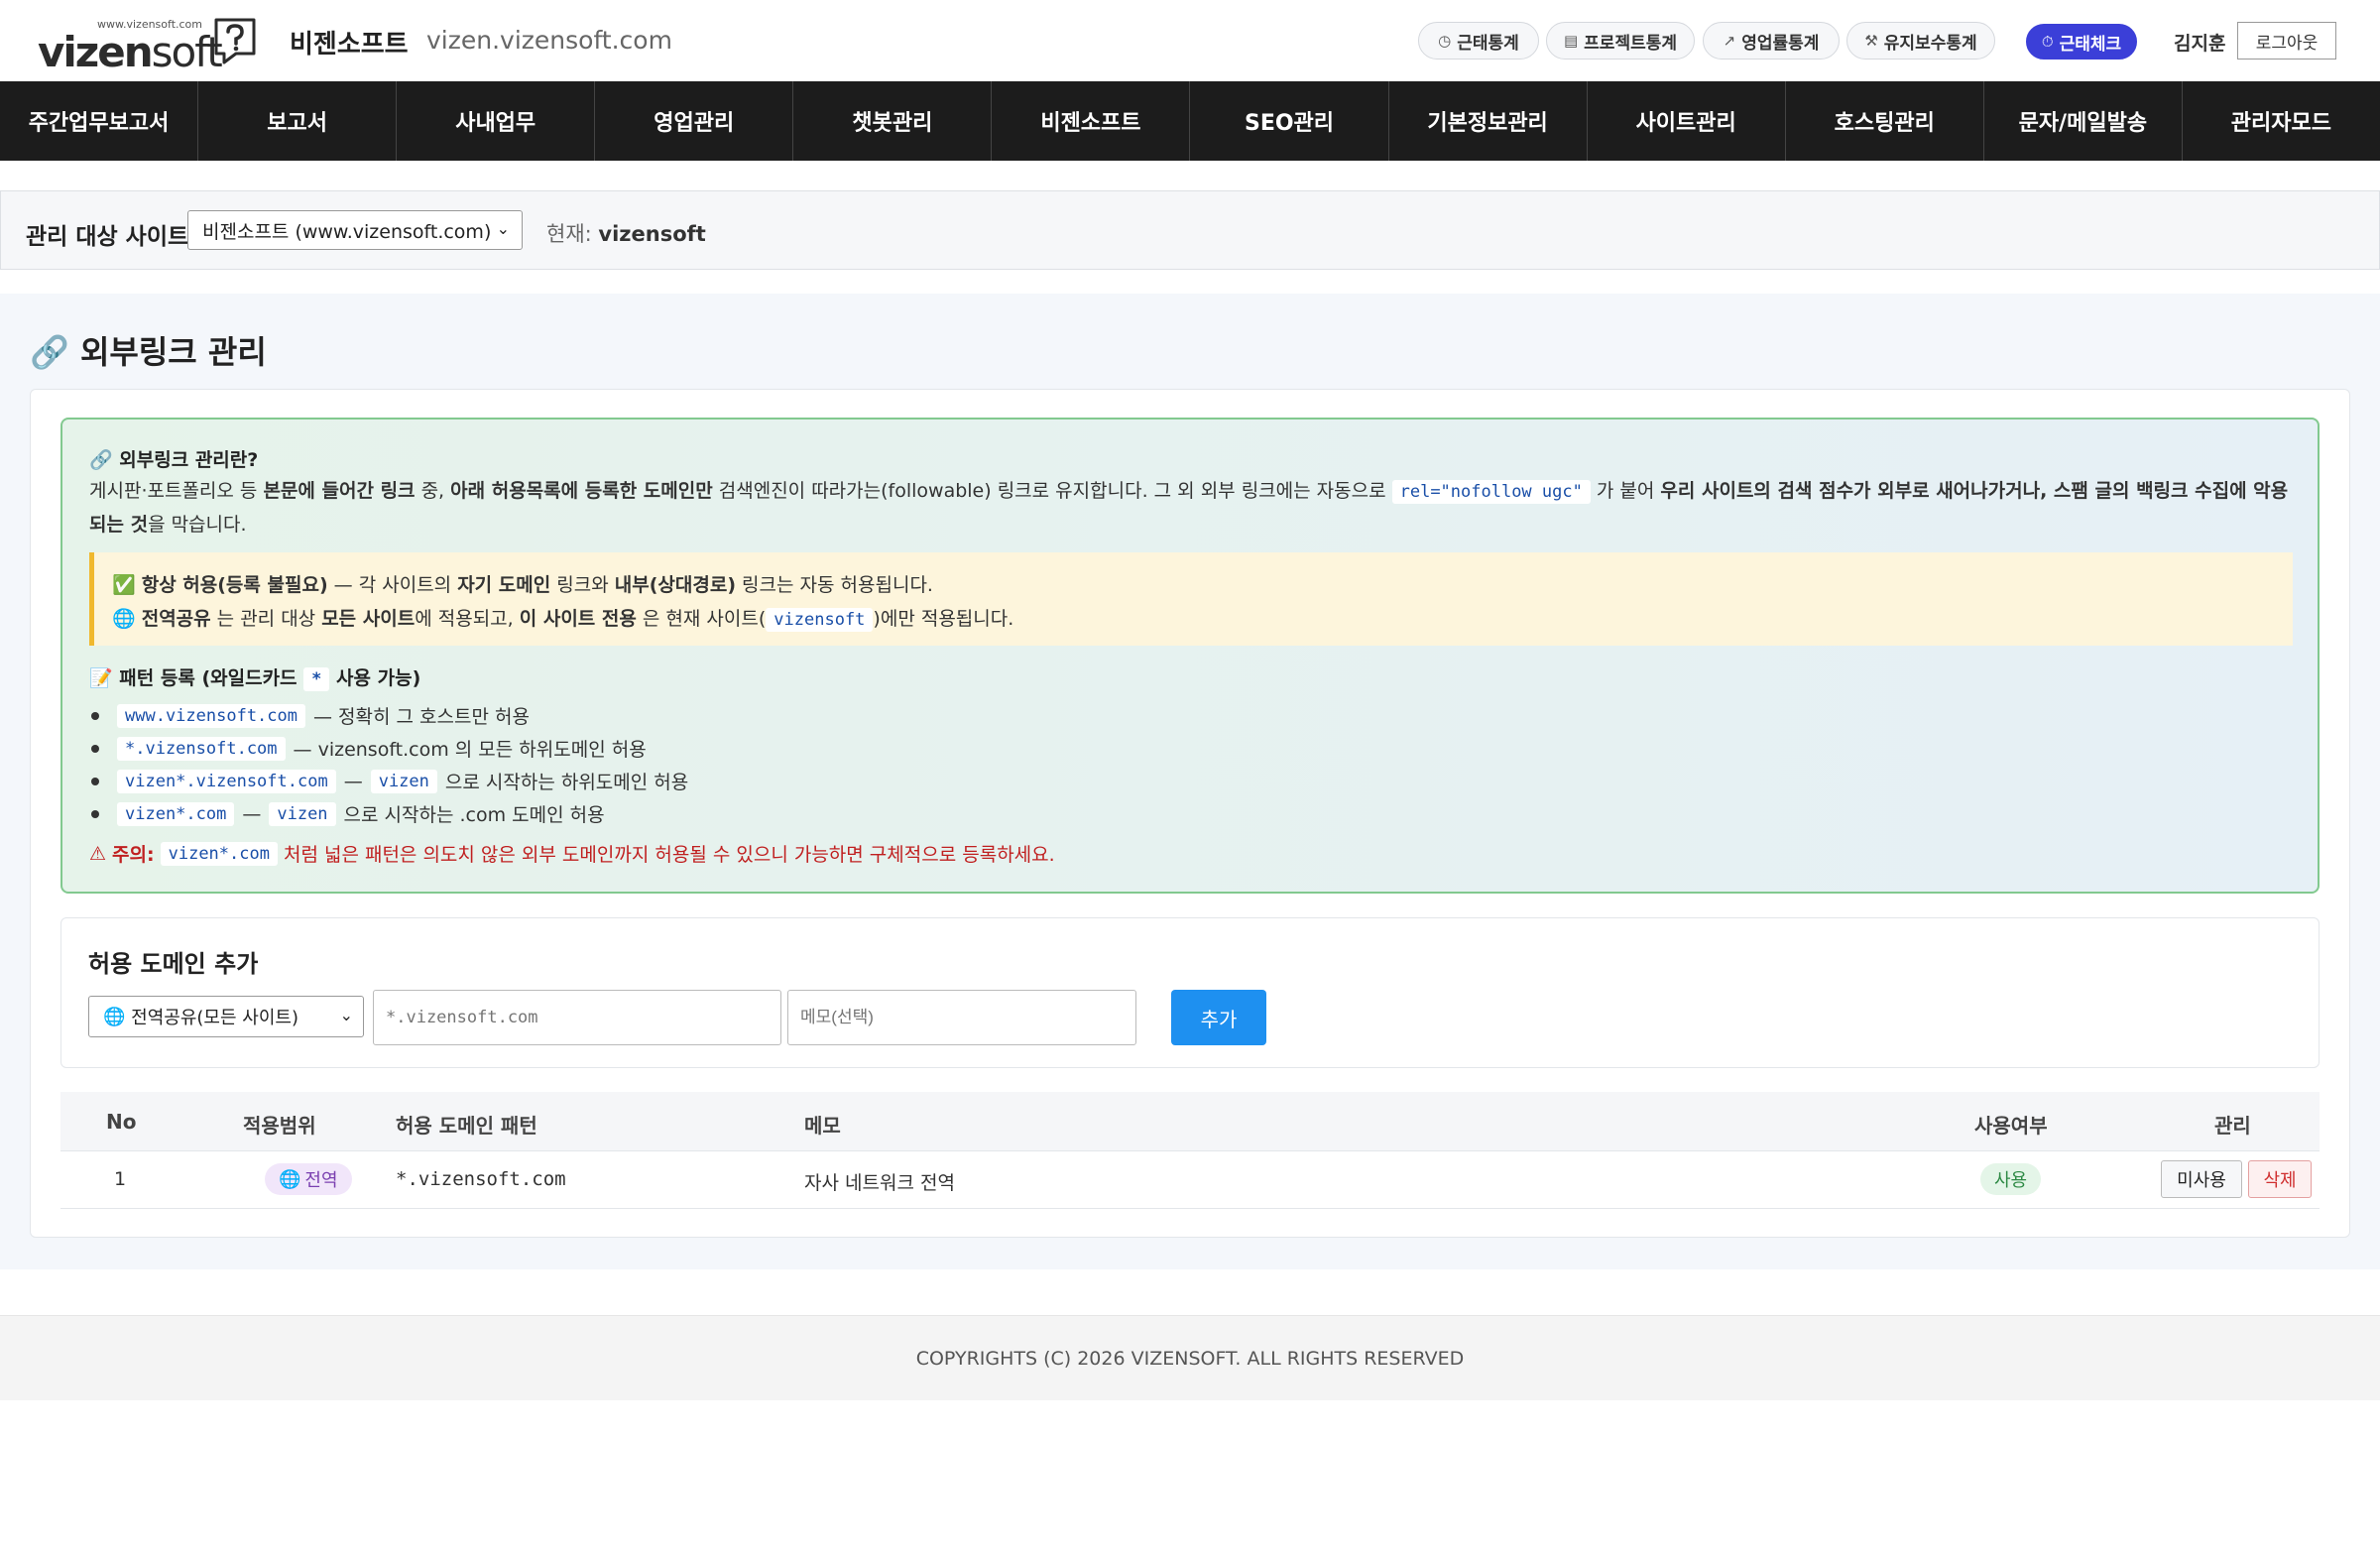 The width and height of the screenshot is (2380, 1562). I want to click on row-memo: 자사 네트워크 전역, so click(879, 1183).